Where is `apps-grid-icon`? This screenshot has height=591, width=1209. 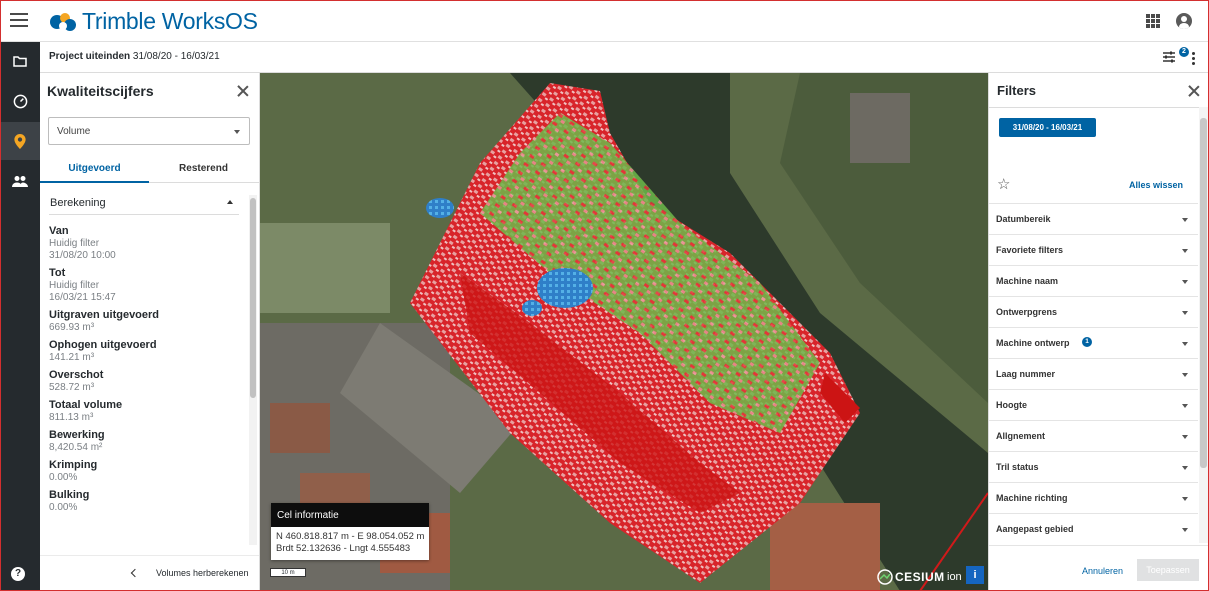 apps-grid-icon is located at coordinates (1153, 21).